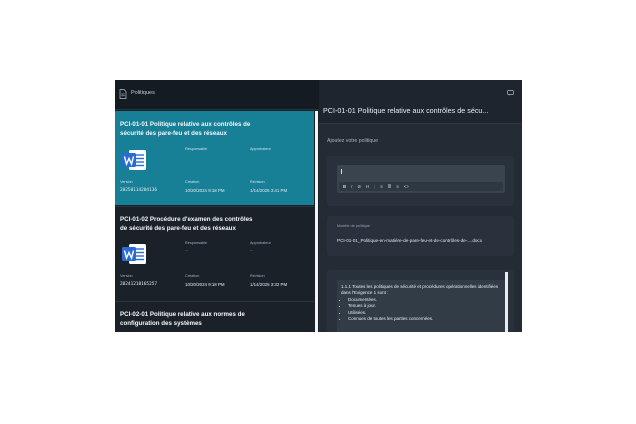  Describe the element at coordinates (351, 186) in the screenshot. I see `italic-button: I` at that location.